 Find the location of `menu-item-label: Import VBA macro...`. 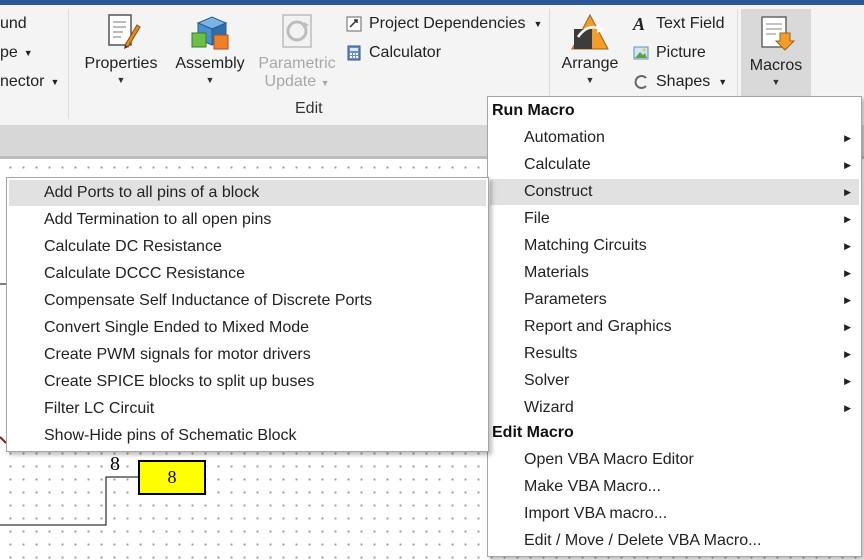

menu-item-label: Import VBA macro... is located at coordinates (596, 513).